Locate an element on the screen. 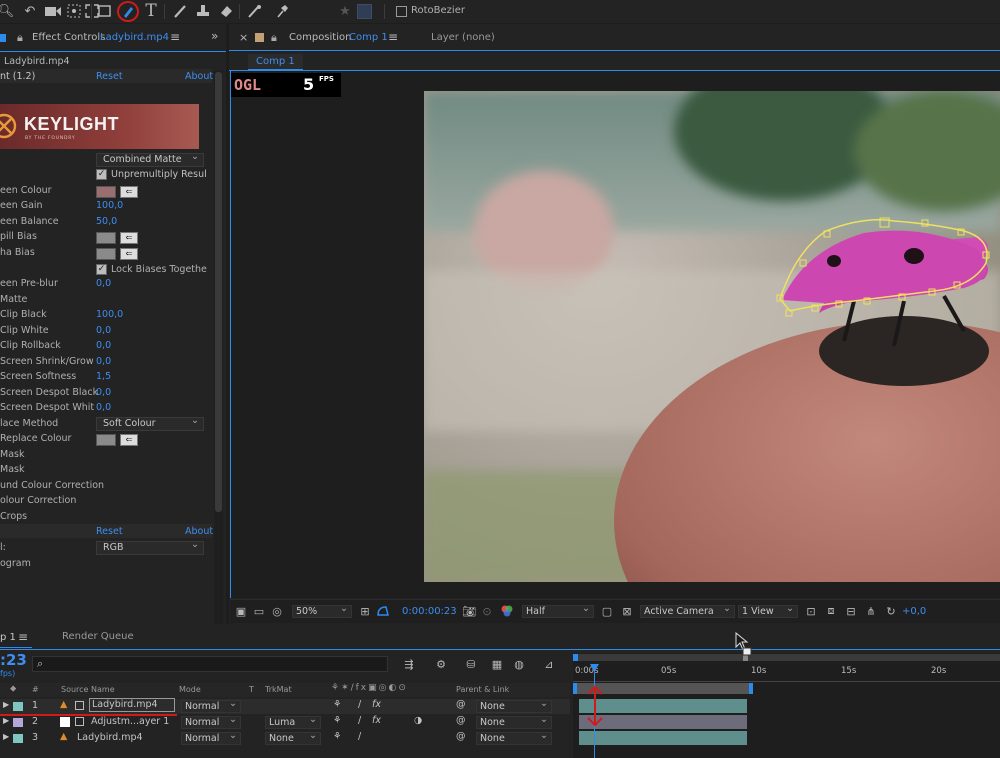 The image size is (1000, 758). adjustment-layer-switch-icon: ◑ is located at coordinates (418, 720).